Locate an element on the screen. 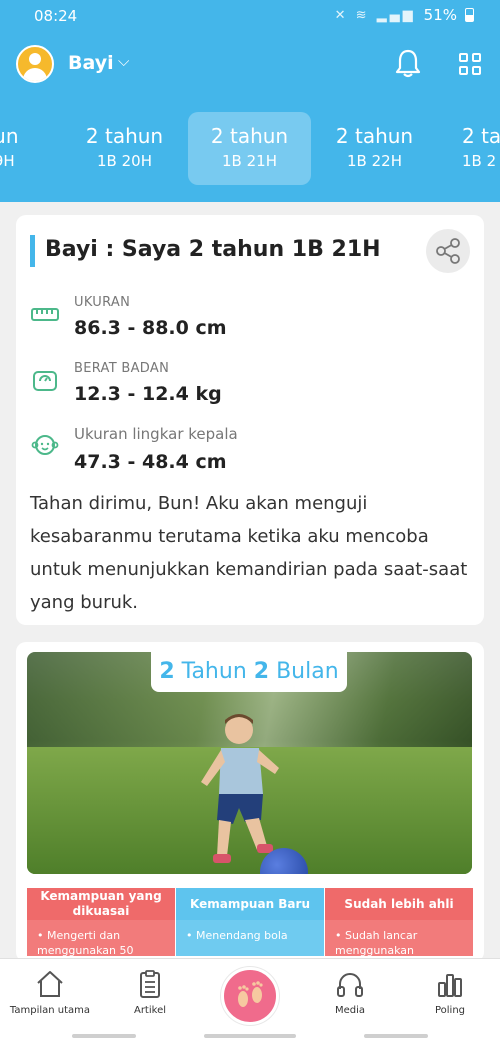 The height and width of the screenshot is (1045, 500). share-icon is located at coordinates (448, 251).